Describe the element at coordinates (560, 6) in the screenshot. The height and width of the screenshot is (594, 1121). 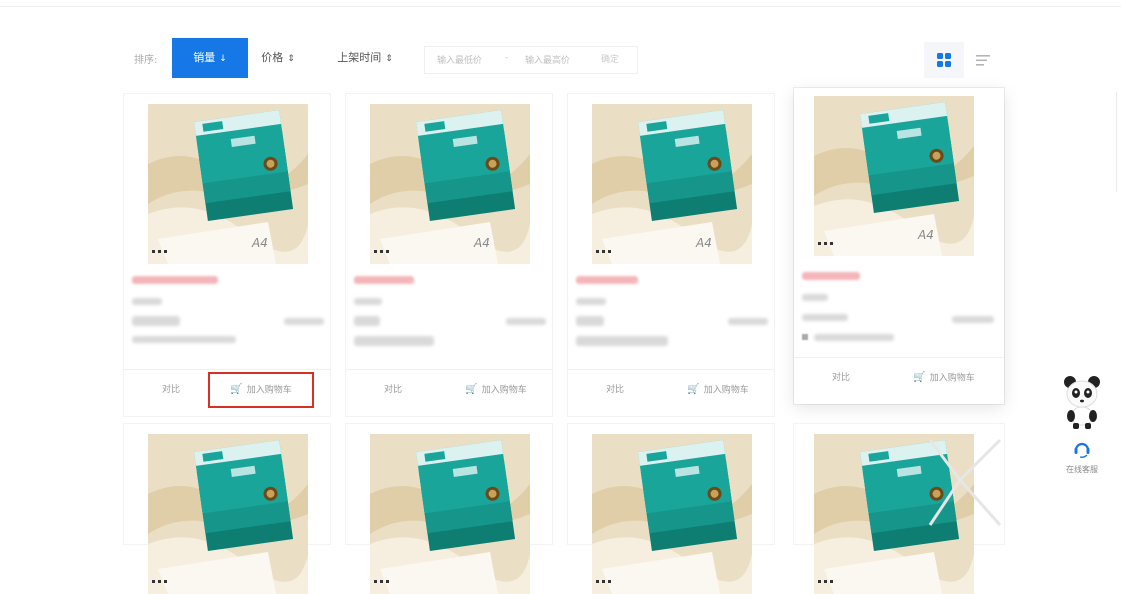
I see `top-divider` at that location.